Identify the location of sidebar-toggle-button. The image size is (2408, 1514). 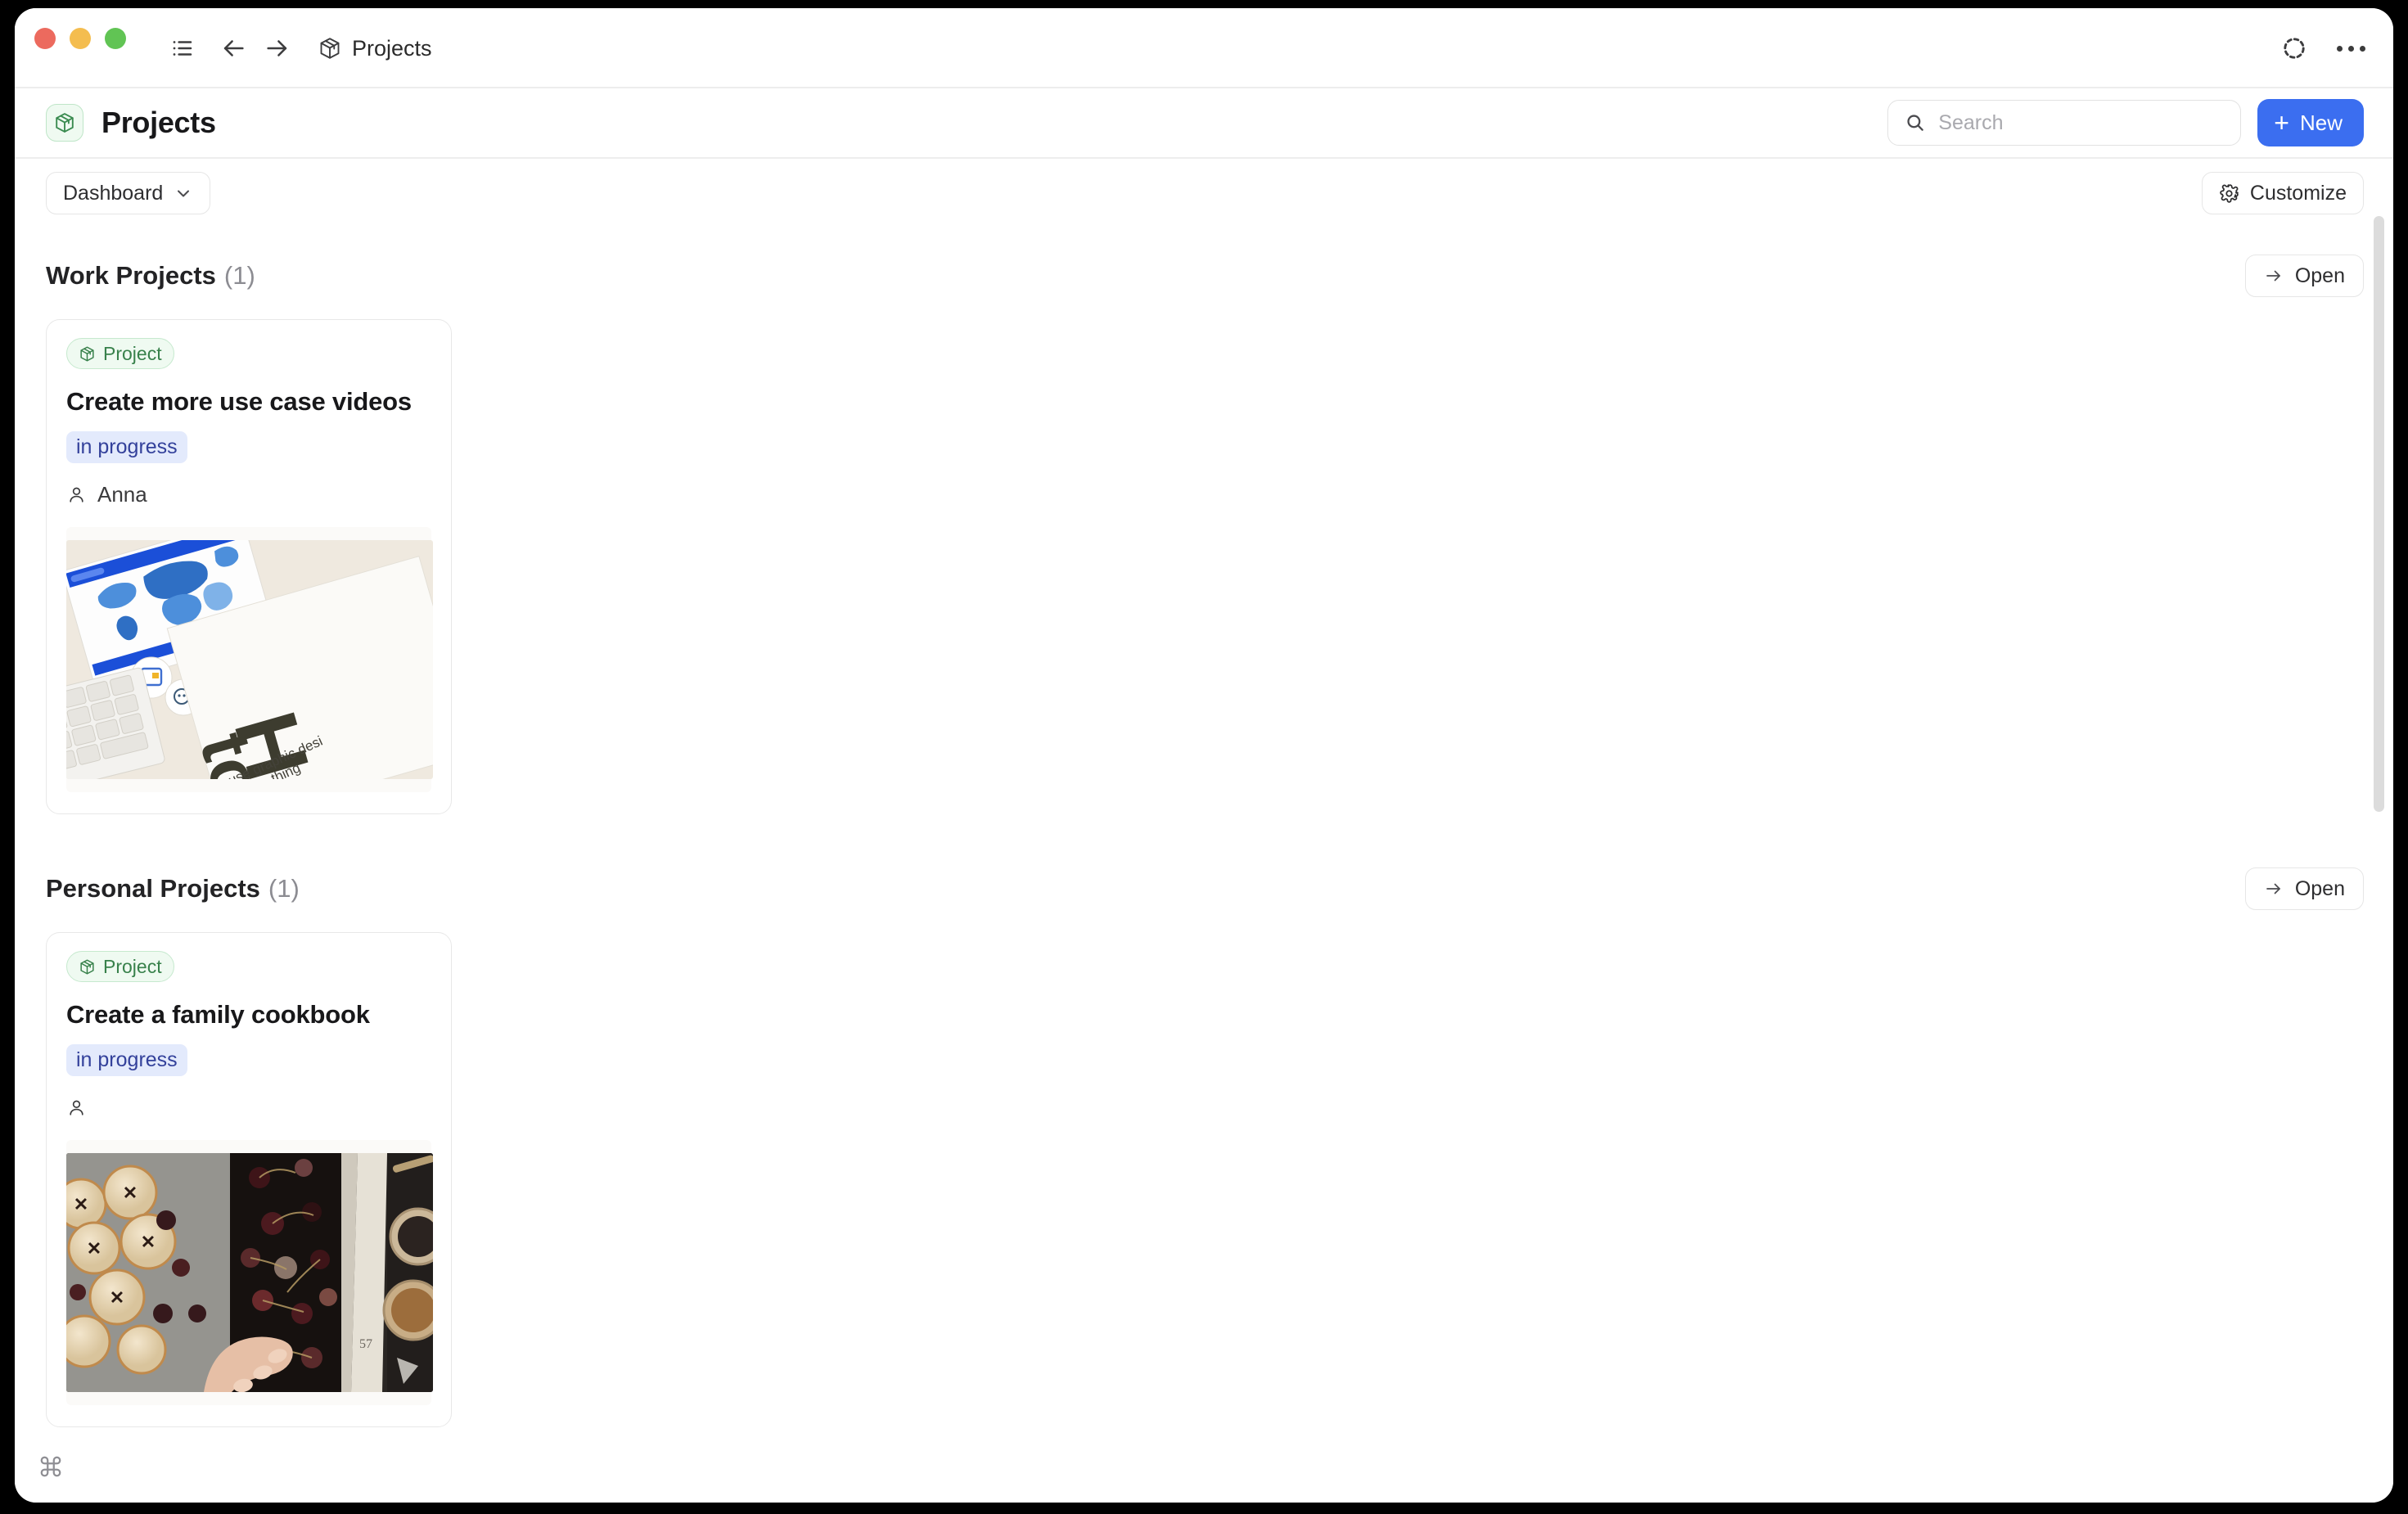
(183, 48).